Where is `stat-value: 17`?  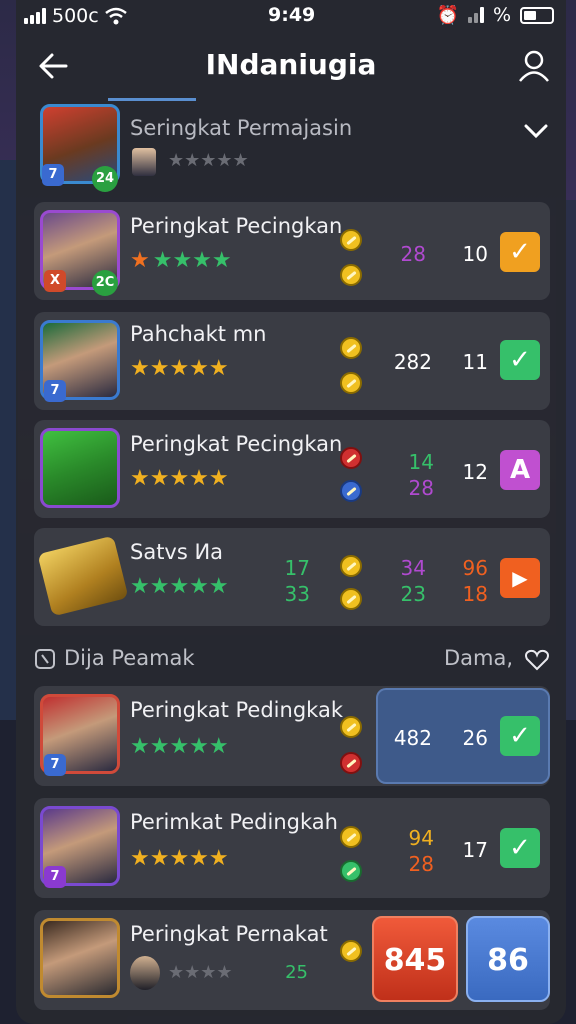
stat-value: 17 is located at coordinates (297, 568).